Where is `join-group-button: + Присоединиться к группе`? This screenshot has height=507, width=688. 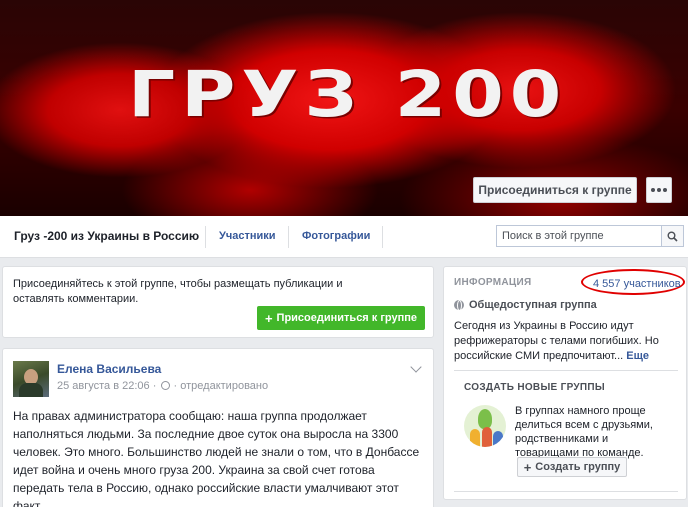
join-group-button: + Присоединиться к группе is located at coordinates (341, 318).